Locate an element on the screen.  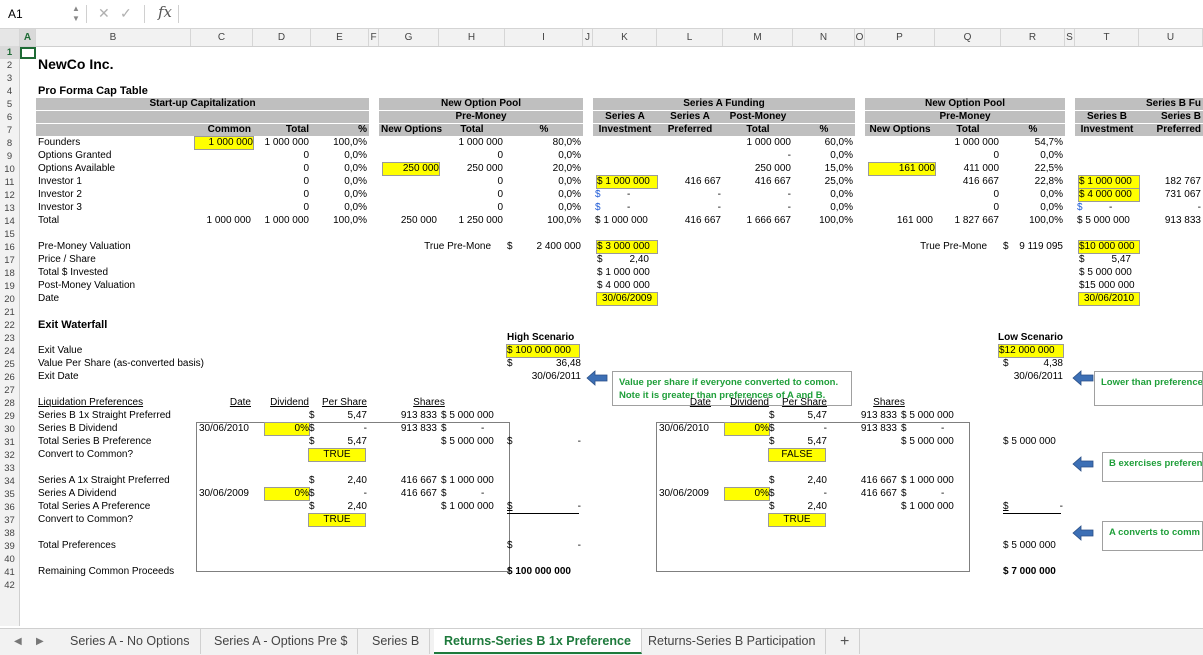
post-pct-value: 15,0% is located at coordinates (824, 169).